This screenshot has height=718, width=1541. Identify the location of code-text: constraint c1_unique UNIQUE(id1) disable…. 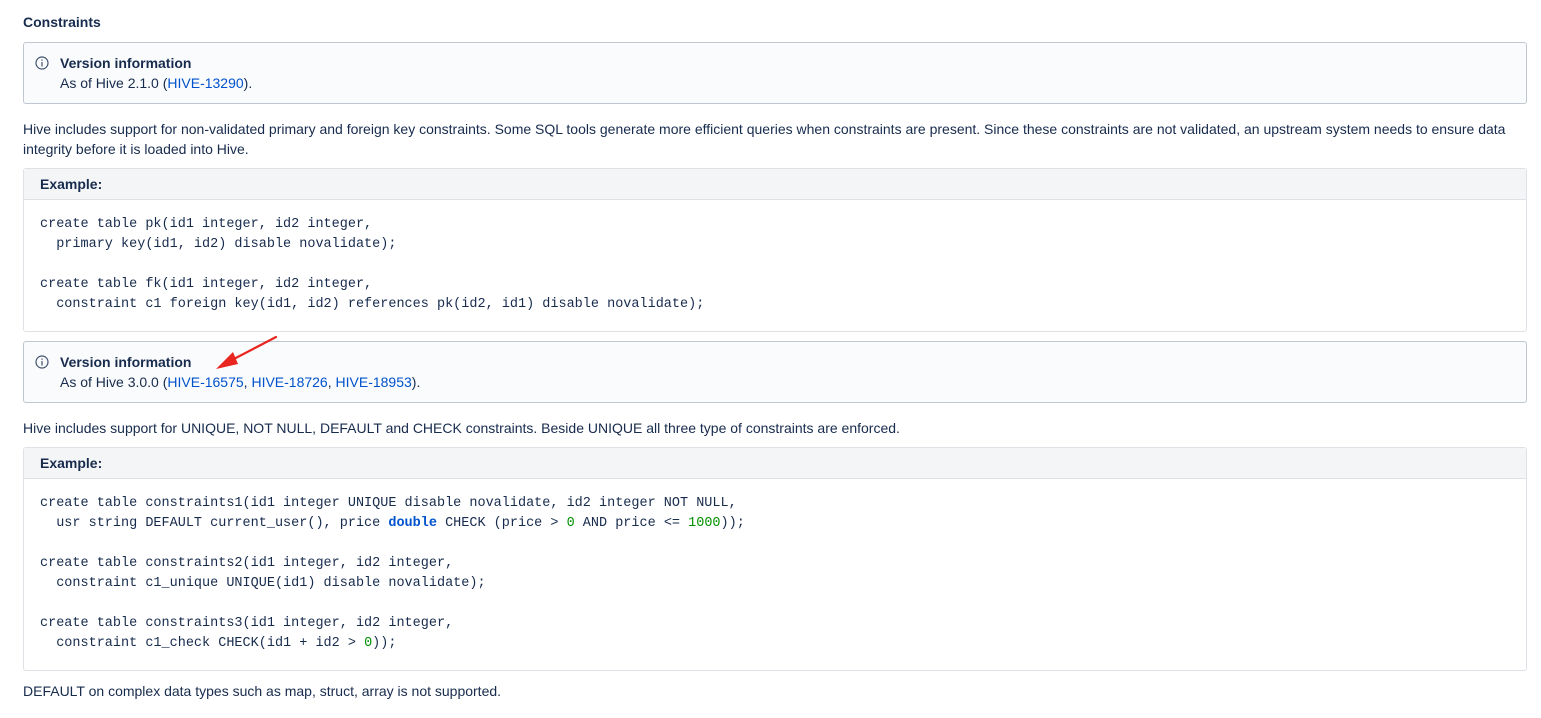
(263, 583).